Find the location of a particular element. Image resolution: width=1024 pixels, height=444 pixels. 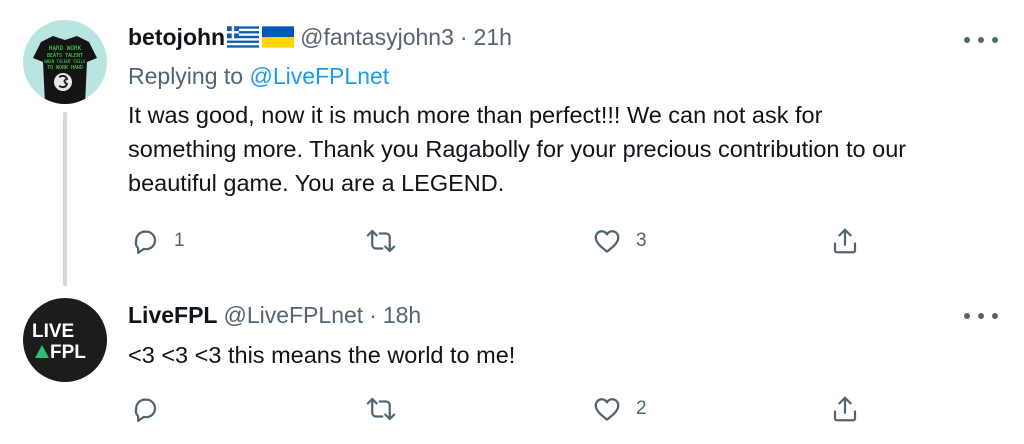

avatar-shirt-text-3: WHEN TALENT FAILS is located at coordinates (66, 61).